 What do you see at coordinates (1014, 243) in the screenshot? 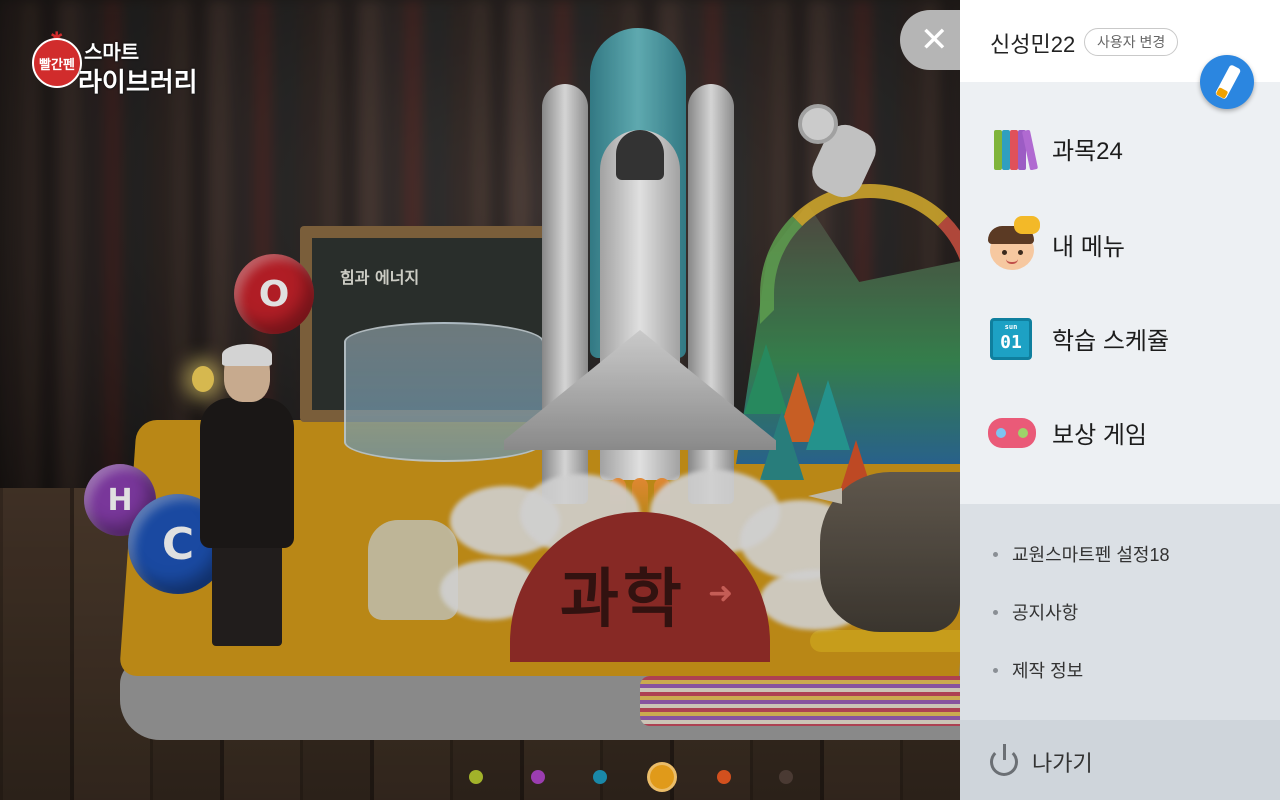
I see `face-icon` at bounding box center [1014, 243].